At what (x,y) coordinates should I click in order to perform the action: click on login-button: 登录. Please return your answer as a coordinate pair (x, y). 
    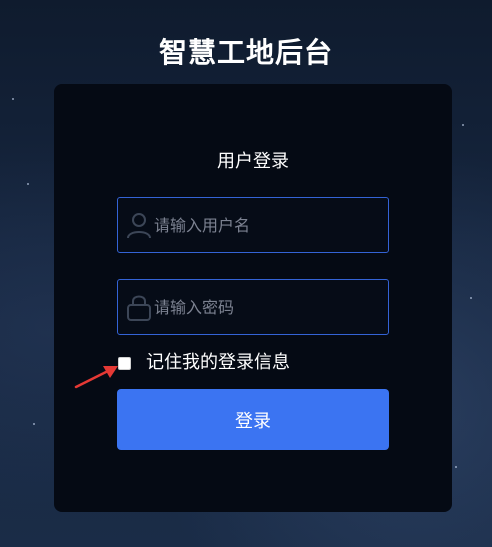
    Looking at the image, I should click on (253, 419).